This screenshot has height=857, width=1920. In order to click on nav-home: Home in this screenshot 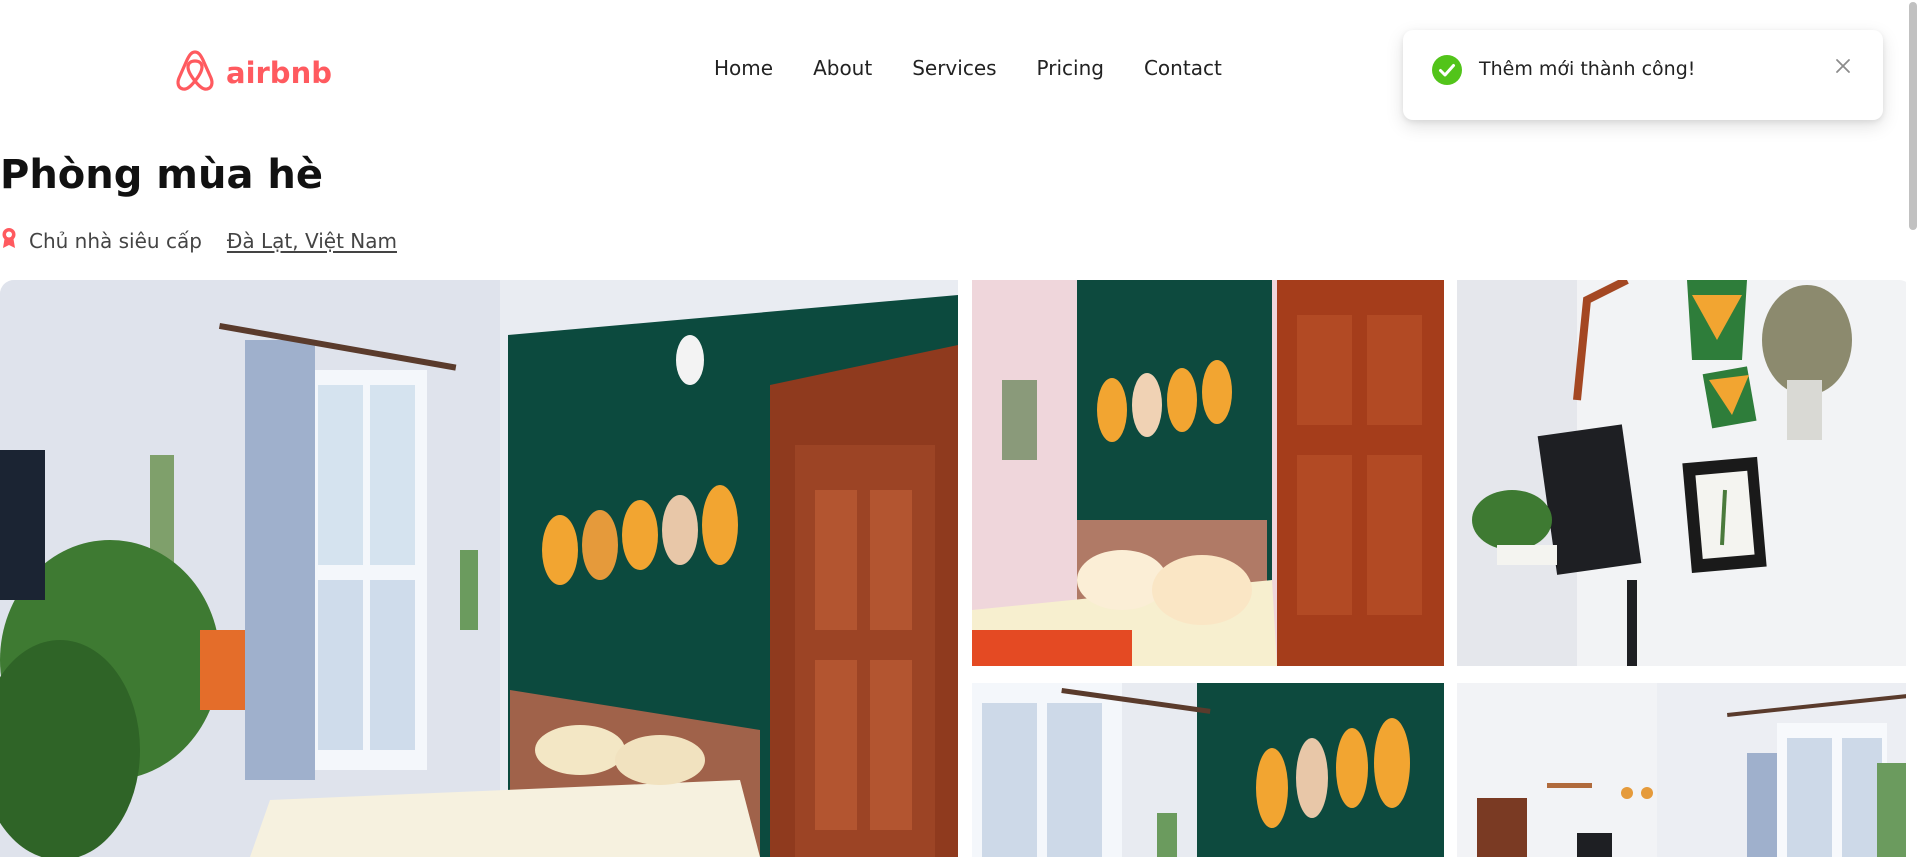, I will do `click(743, 68)`.